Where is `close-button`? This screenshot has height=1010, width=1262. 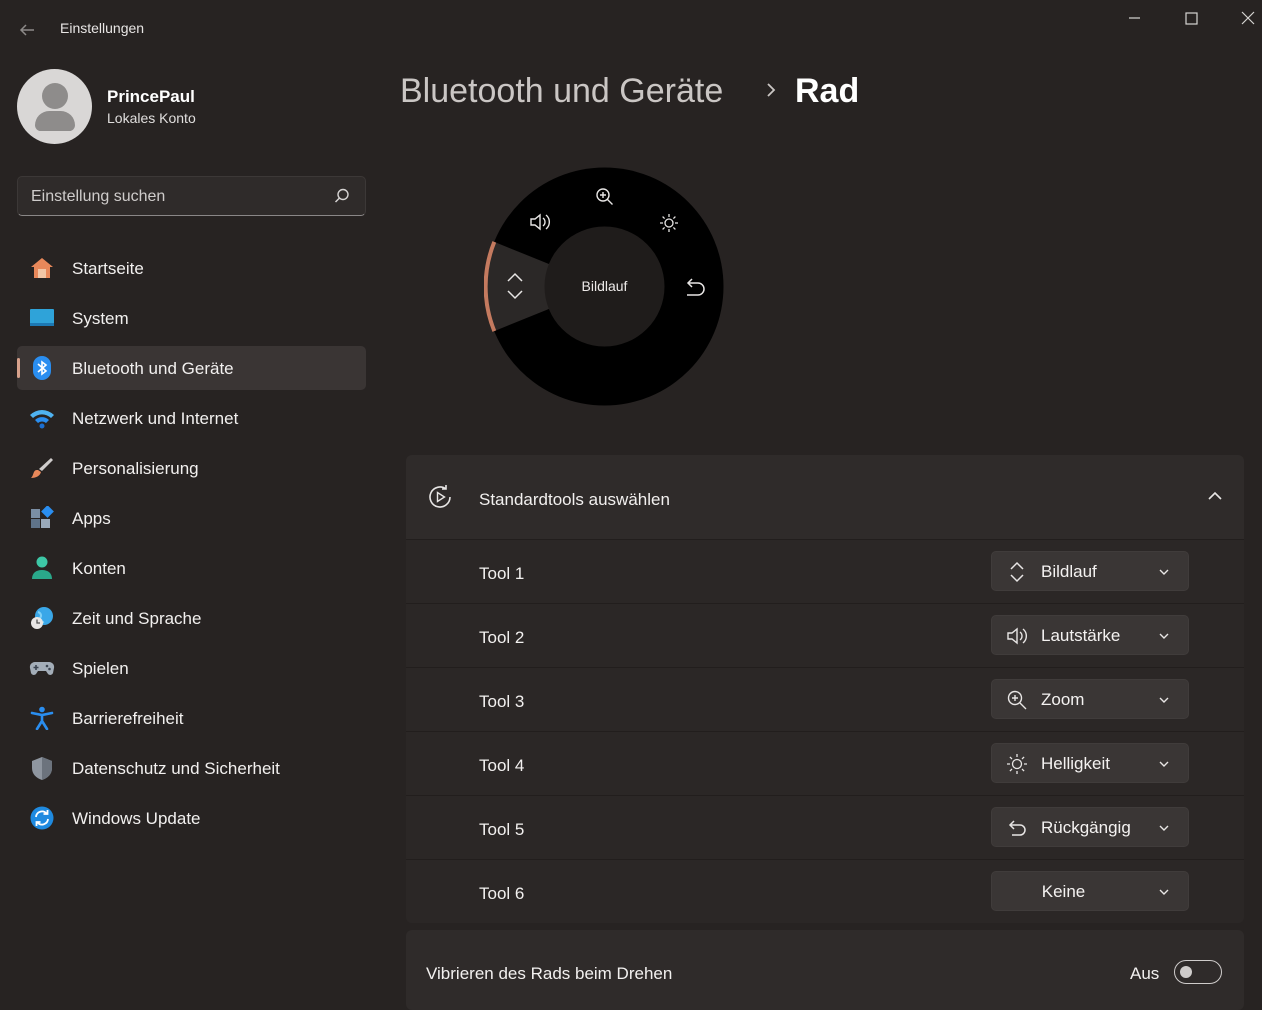
close-button is located at coordinates (1243, 19).